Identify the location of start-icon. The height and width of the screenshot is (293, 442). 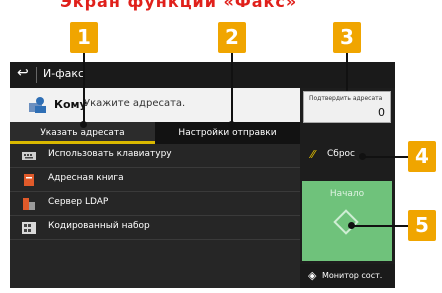
(346, 222).